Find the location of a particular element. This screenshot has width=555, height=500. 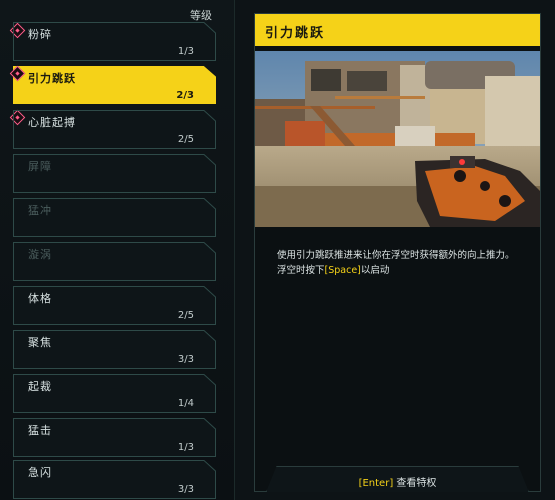

description-text: 浮空时按下 is located at coordinates (301, 270).